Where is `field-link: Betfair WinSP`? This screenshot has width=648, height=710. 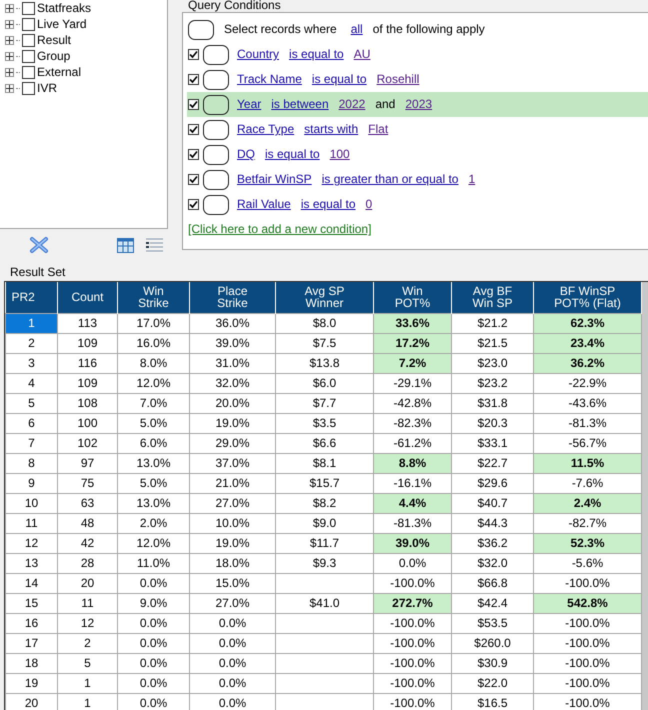
field-link: Betfair WinSP is located at coordinates (274, 179).